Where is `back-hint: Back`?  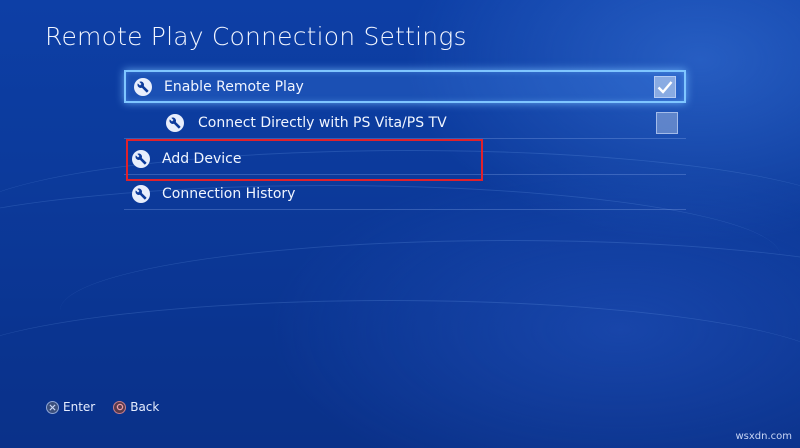
back-hint: Back is located at coordinates (136, 407).